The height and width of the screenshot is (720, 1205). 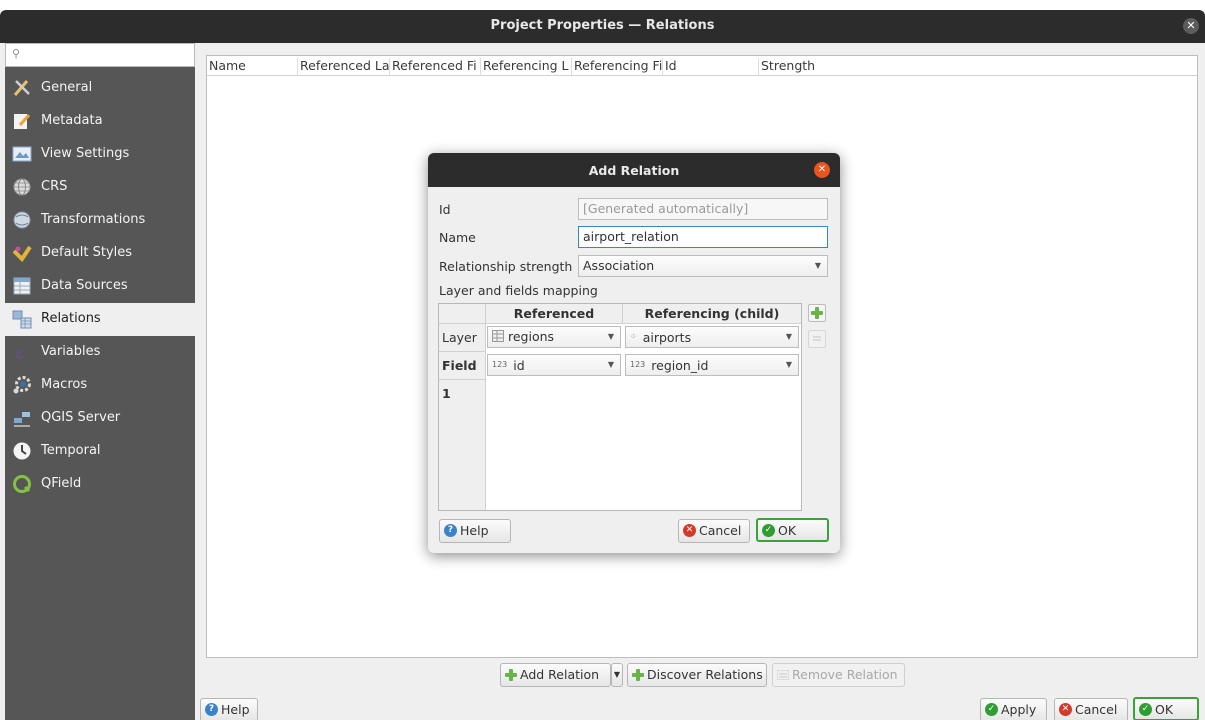 I want to click on sidebar-item-qgis-server: QGIS Server, so click(x=100, y=418).